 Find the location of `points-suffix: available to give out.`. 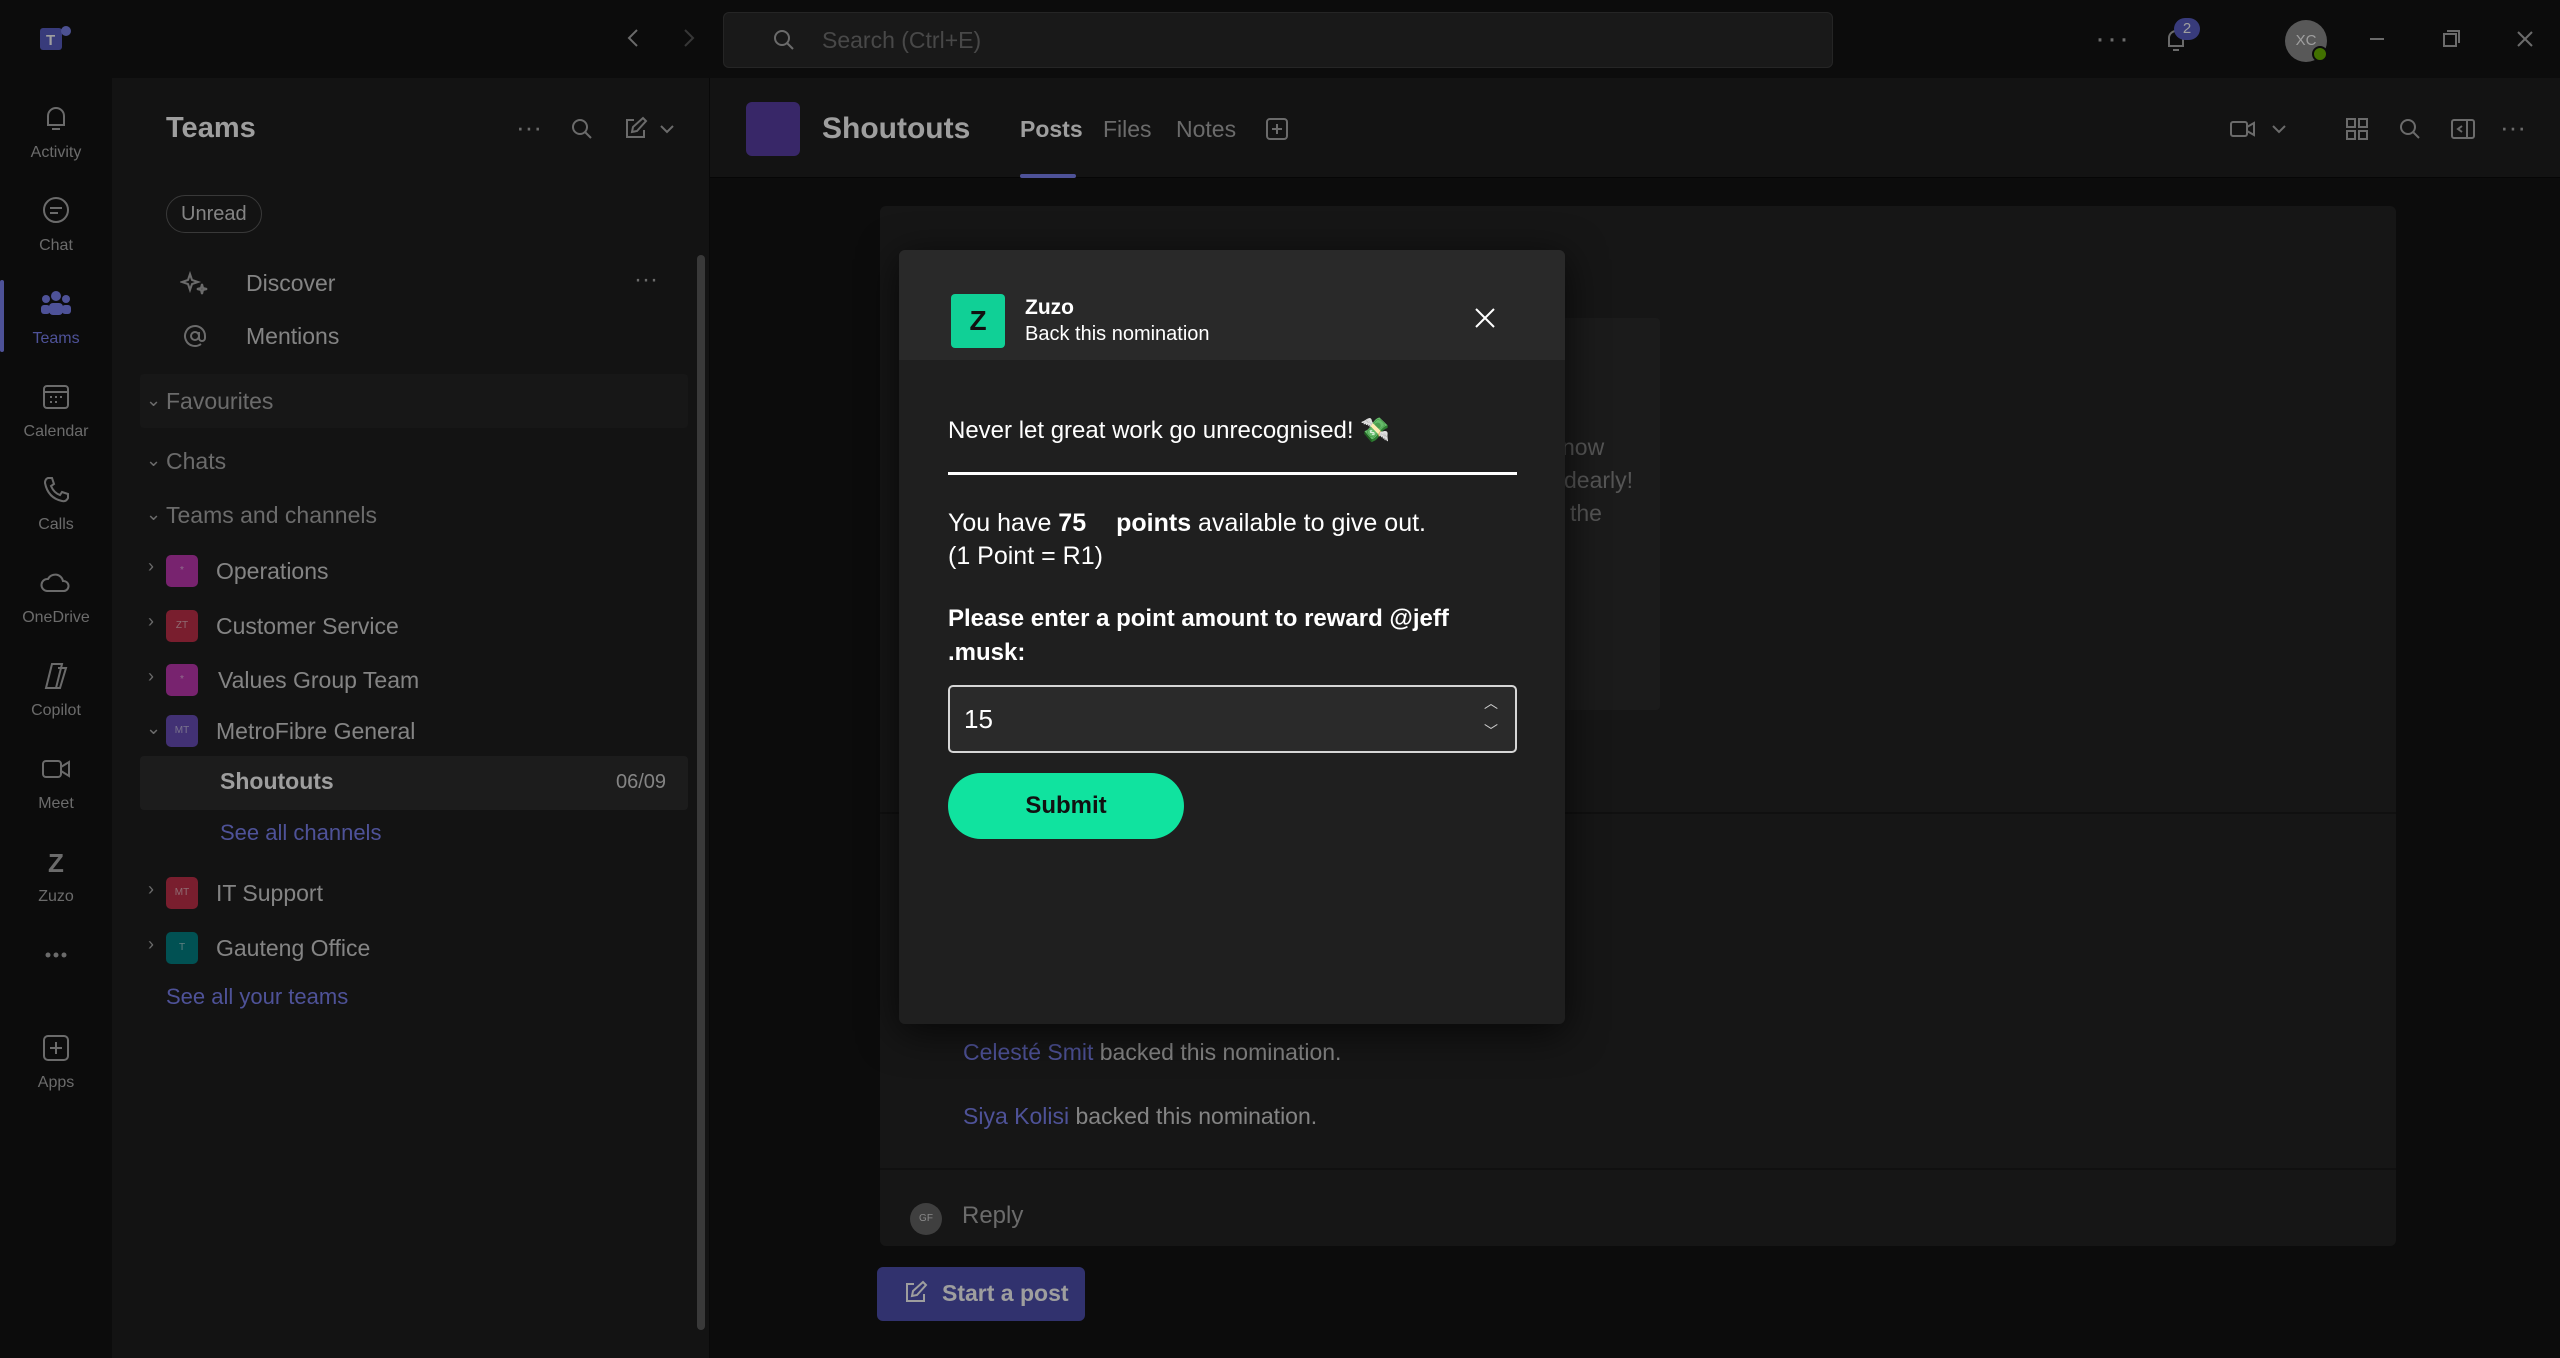

points-suffix: available to give out. is located at coordinates (1308, 523).